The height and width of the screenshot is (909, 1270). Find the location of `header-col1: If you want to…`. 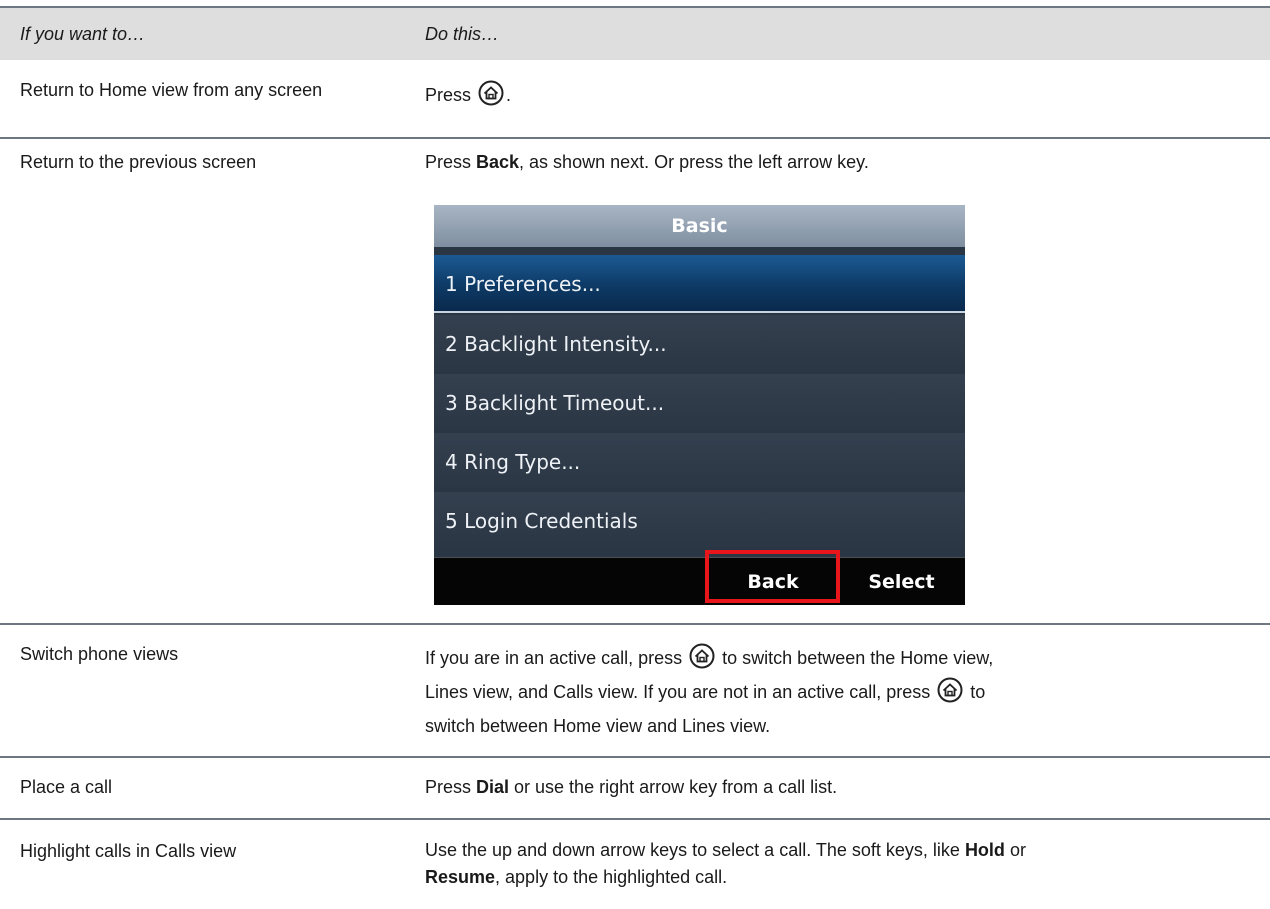

header-col1: If you want to… is located at coordinates (83, 34).